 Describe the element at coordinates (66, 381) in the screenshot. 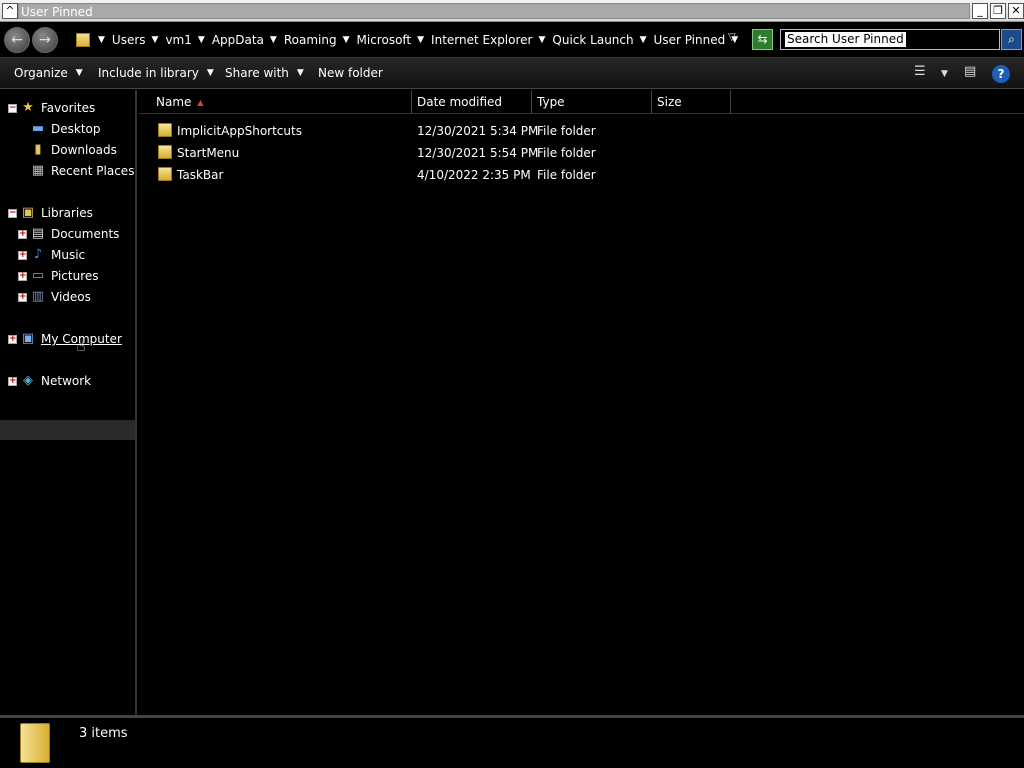

I see `nav-network: Network` at that location.